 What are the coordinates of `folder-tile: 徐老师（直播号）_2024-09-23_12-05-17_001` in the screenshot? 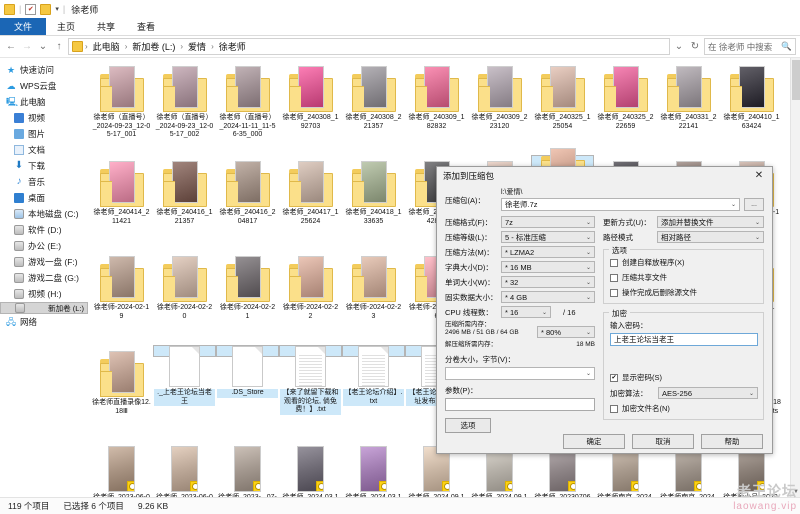 It's located at (121, 107).